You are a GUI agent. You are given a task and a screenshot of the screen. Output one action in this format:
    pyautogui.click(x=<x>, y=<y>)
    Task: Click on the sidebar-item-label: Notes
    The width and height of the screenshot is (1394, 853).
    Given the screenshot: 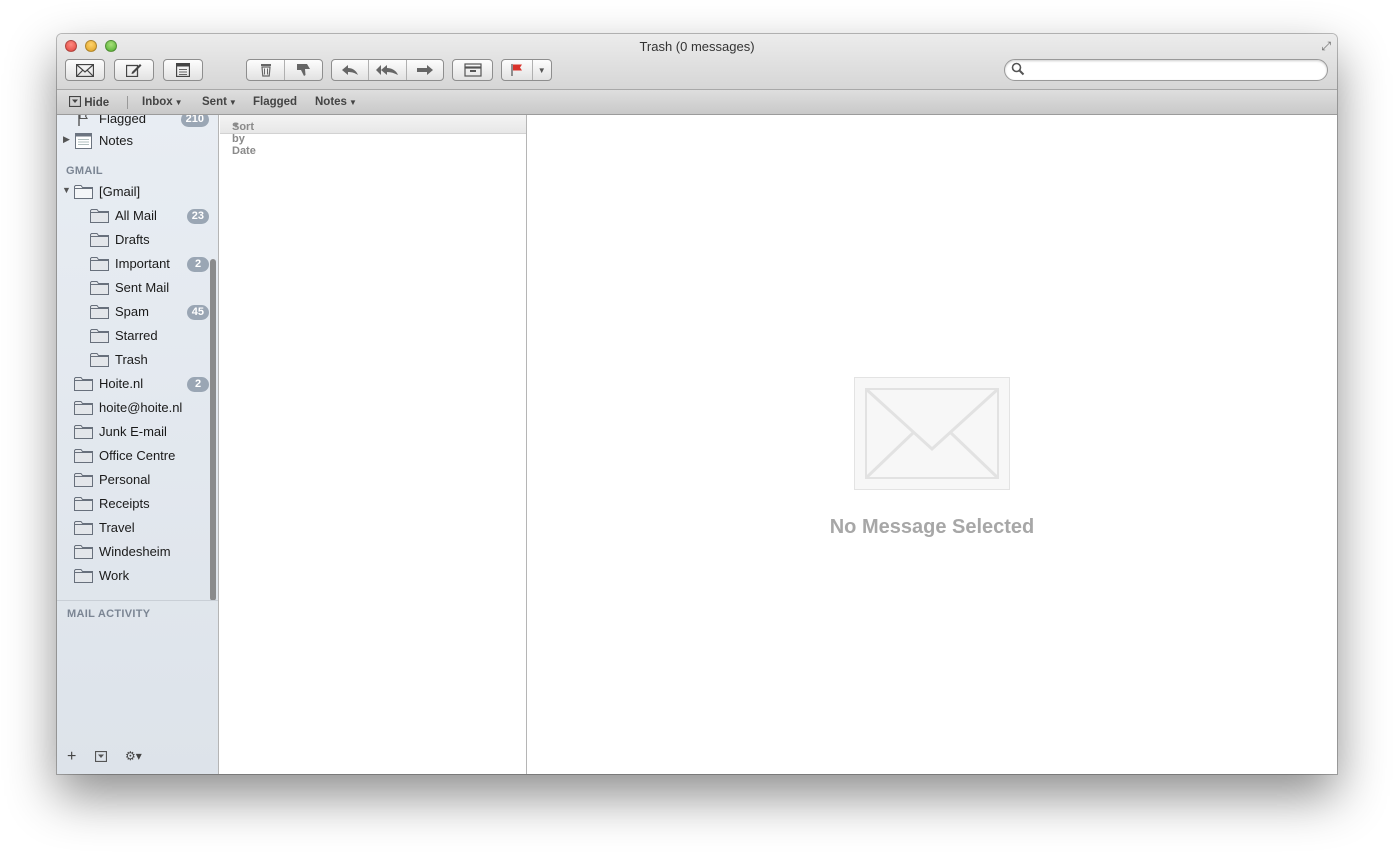 What is the action you would take?
    pyautogui.click(x=116, y=140)
    